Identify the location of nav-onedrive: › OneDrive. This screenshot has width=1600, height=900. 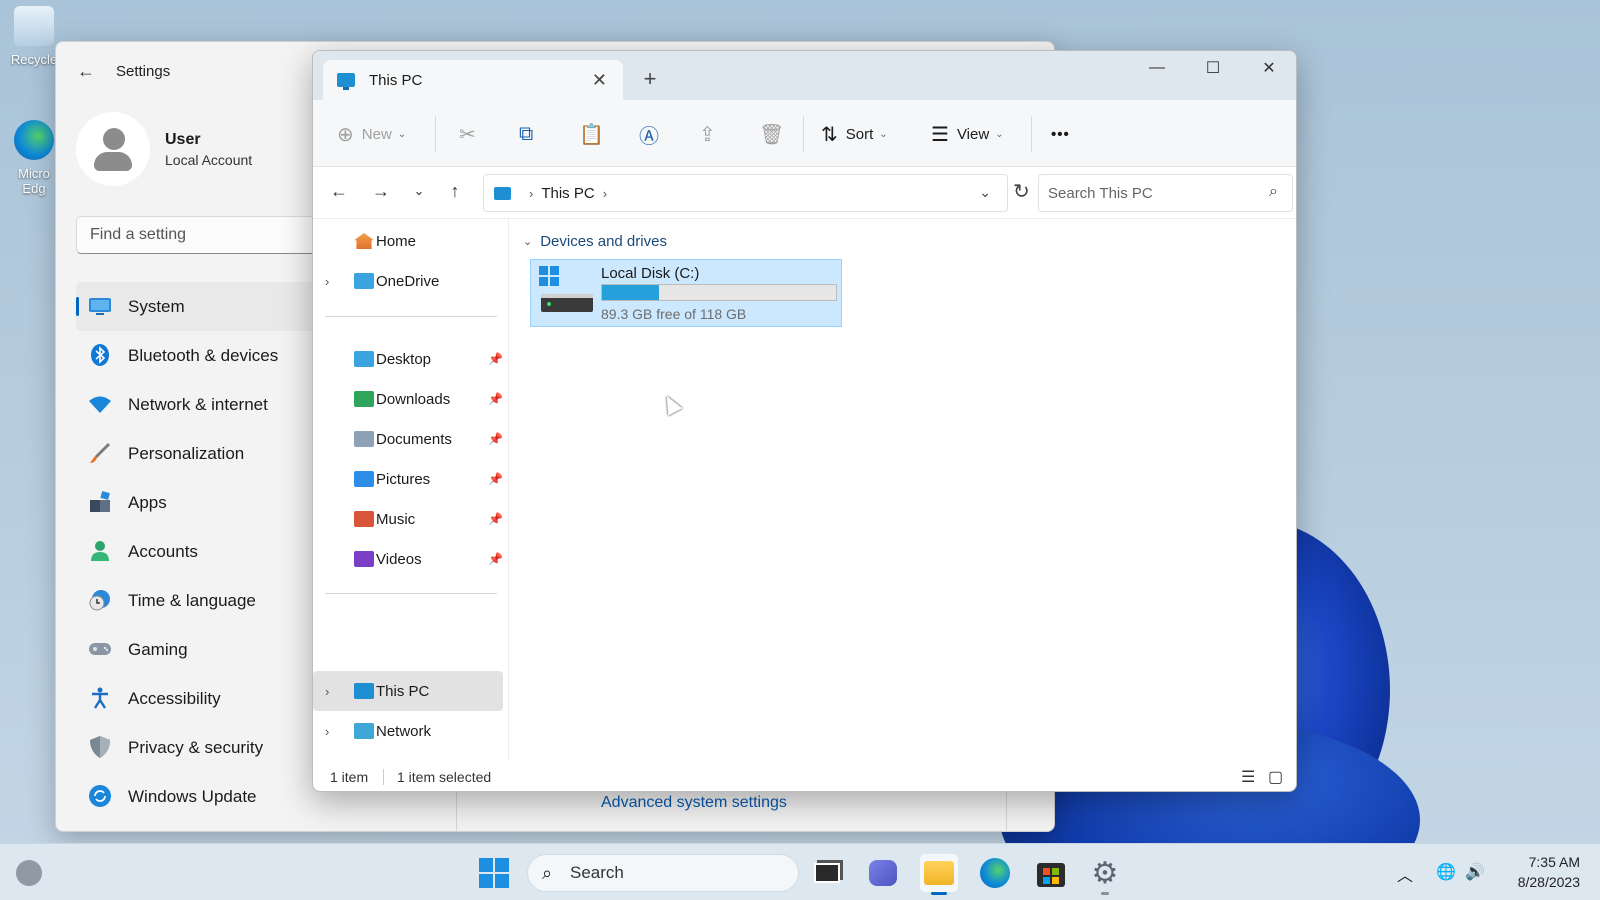
(408, 281).